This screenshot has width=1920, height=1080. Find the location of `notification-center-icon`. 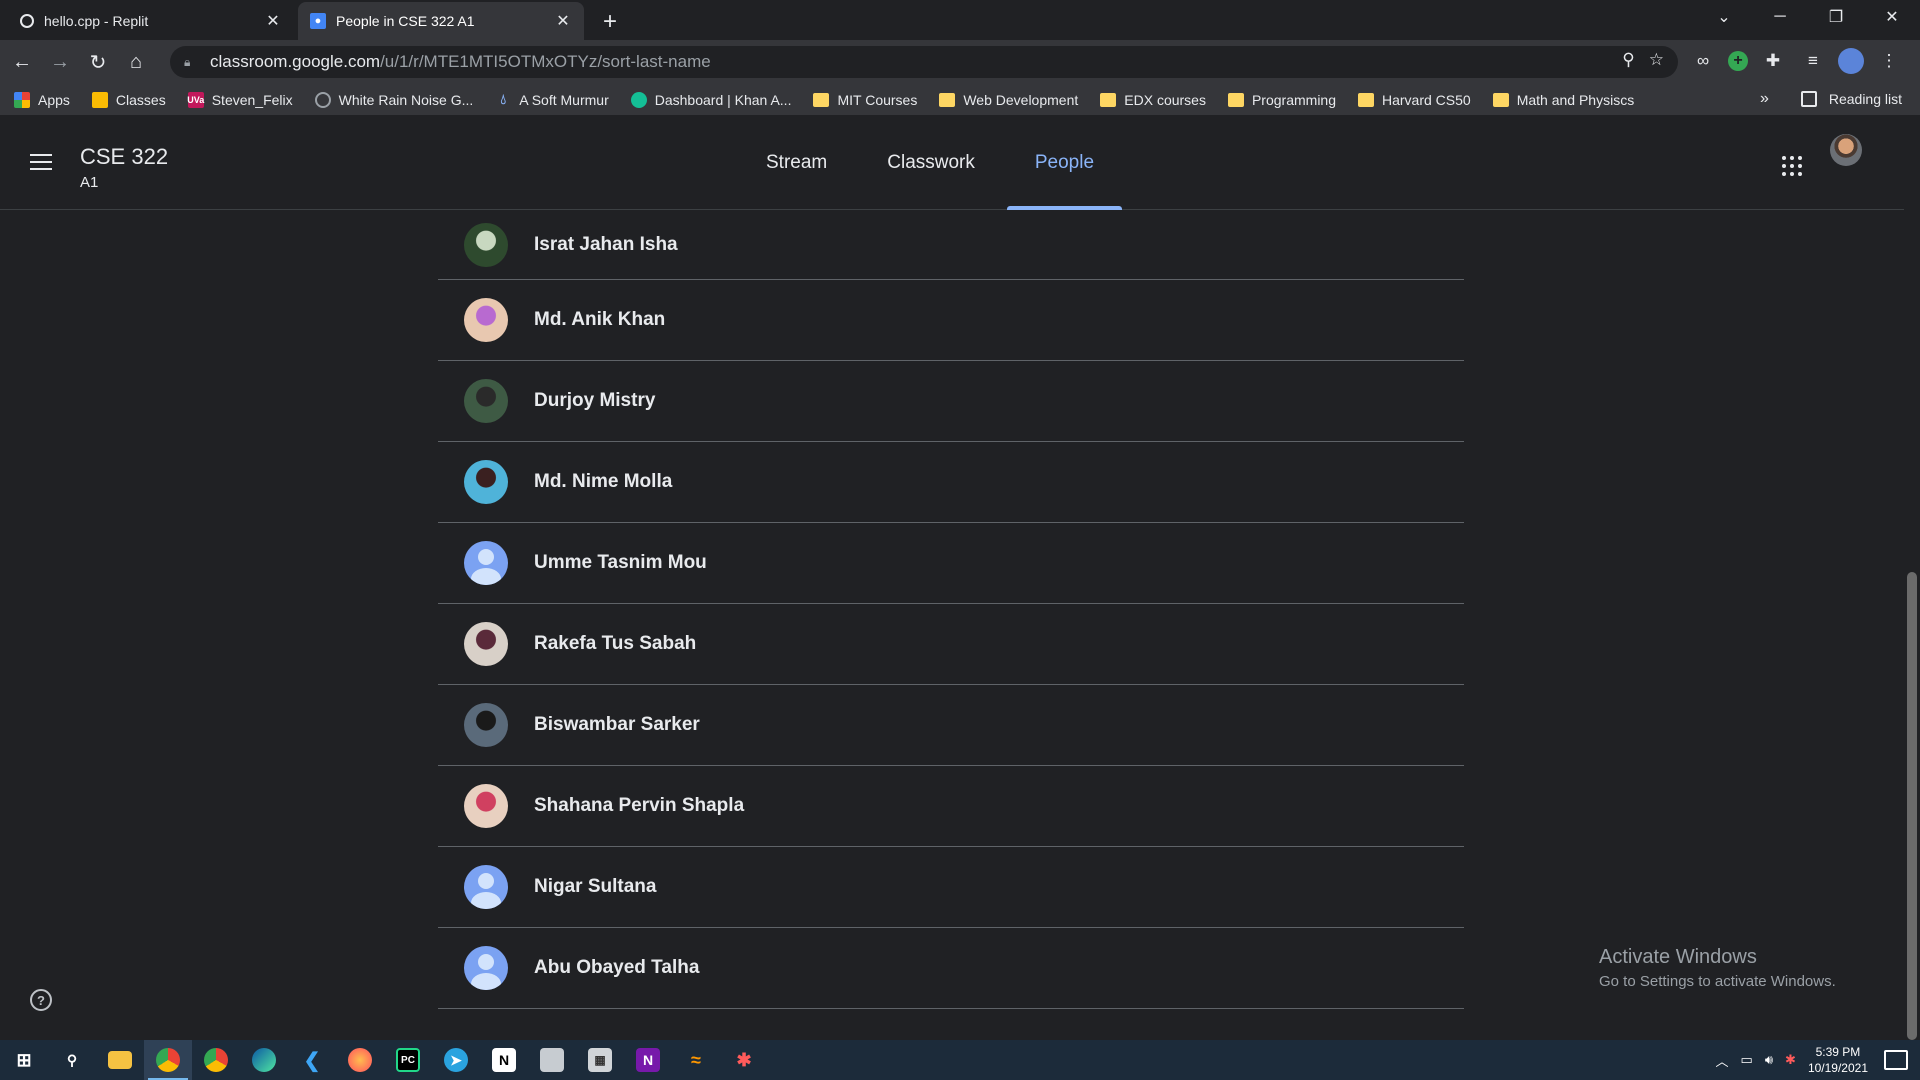

notification-center-icon is located at coordinates (1896, 1060).